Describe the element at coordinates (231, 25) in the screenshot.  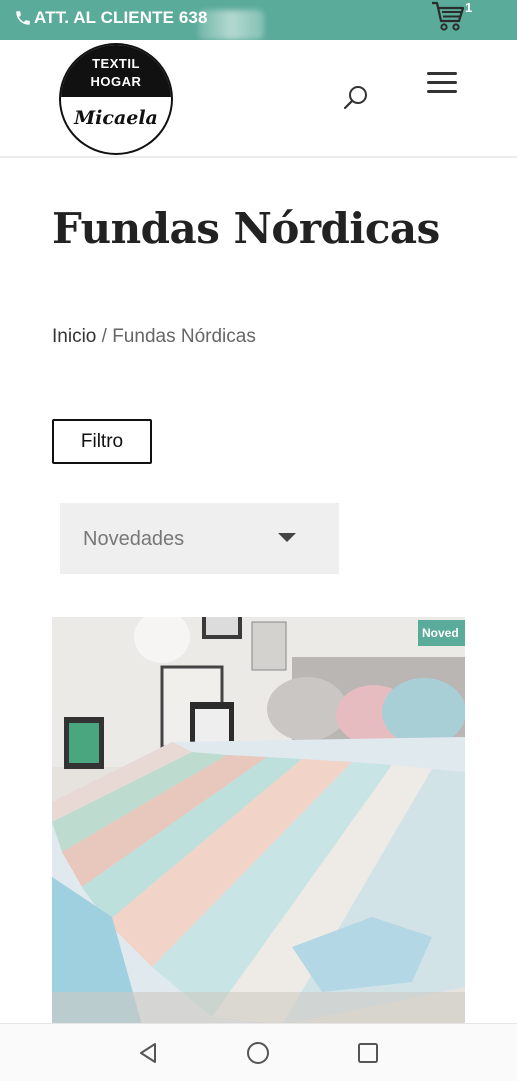
I see `redacted-phone-number` at that location.